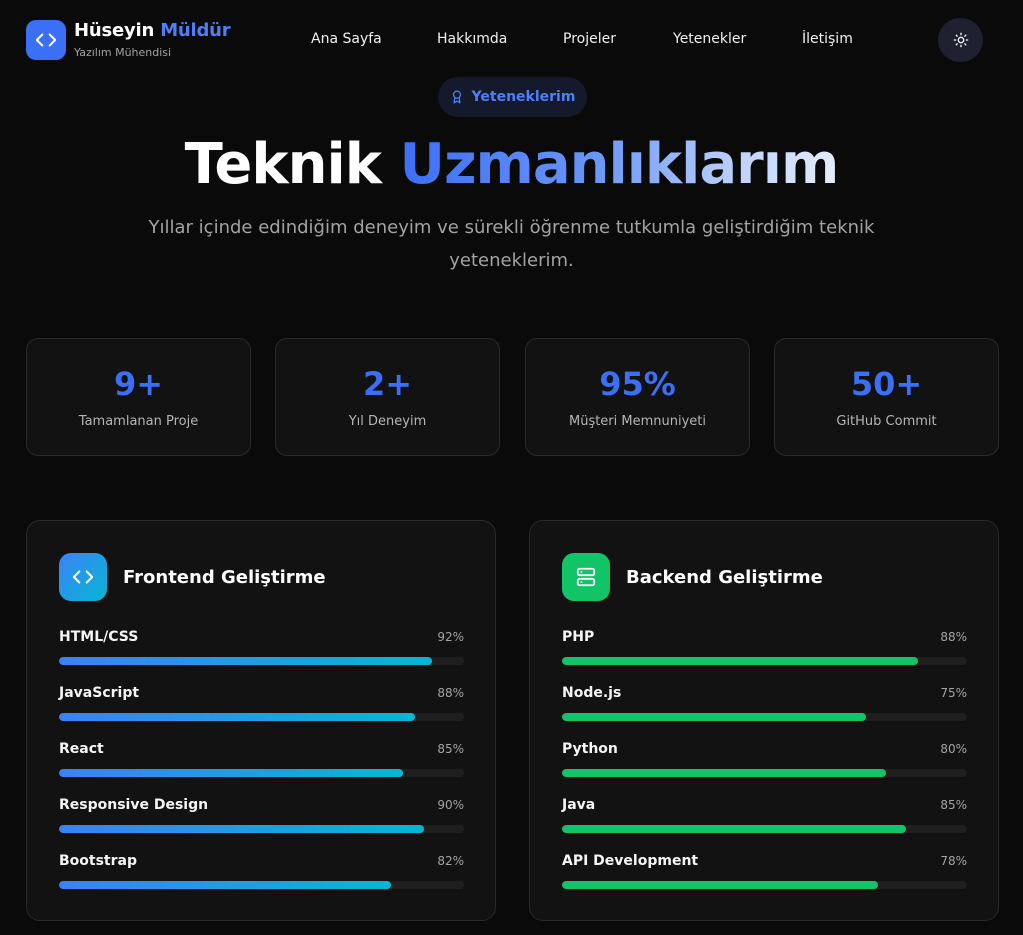 The height and width of the screenshot is (935, 1023). What do you see at coordinates (450, 805) in the screenshot?
I see `skill-percent: 90%` at bounding box center [450, 805].